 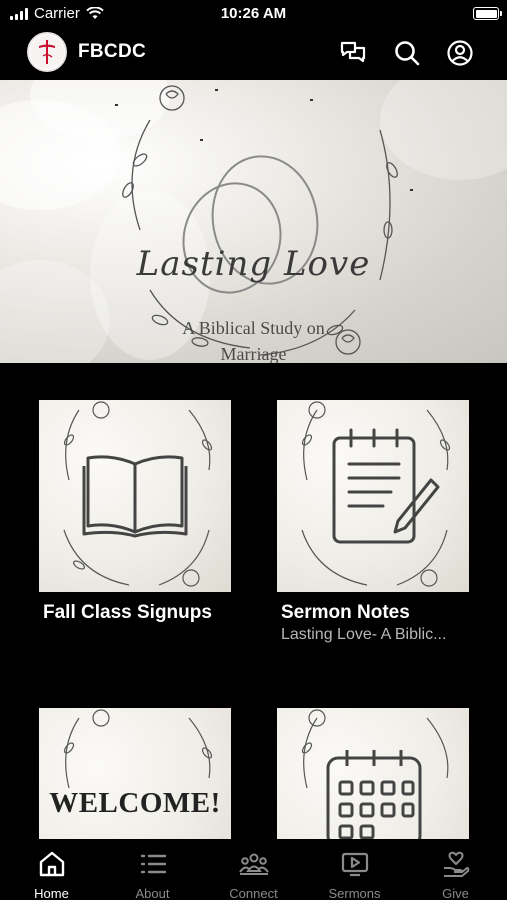 I want to click on status-time: 10:26 AM, so click(x=253, y=13).